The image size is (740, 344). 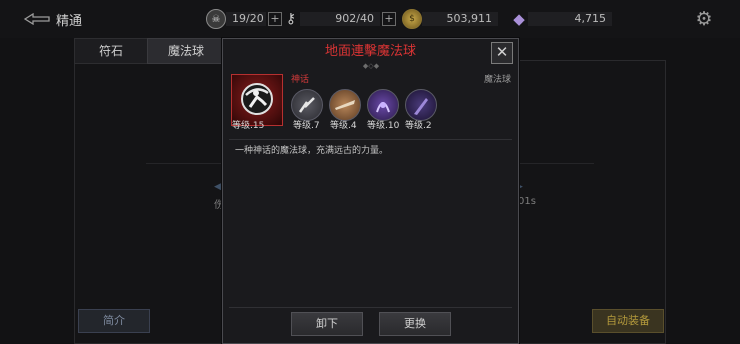 I want to click on back-button: 精通, so click(x=64, y=19).